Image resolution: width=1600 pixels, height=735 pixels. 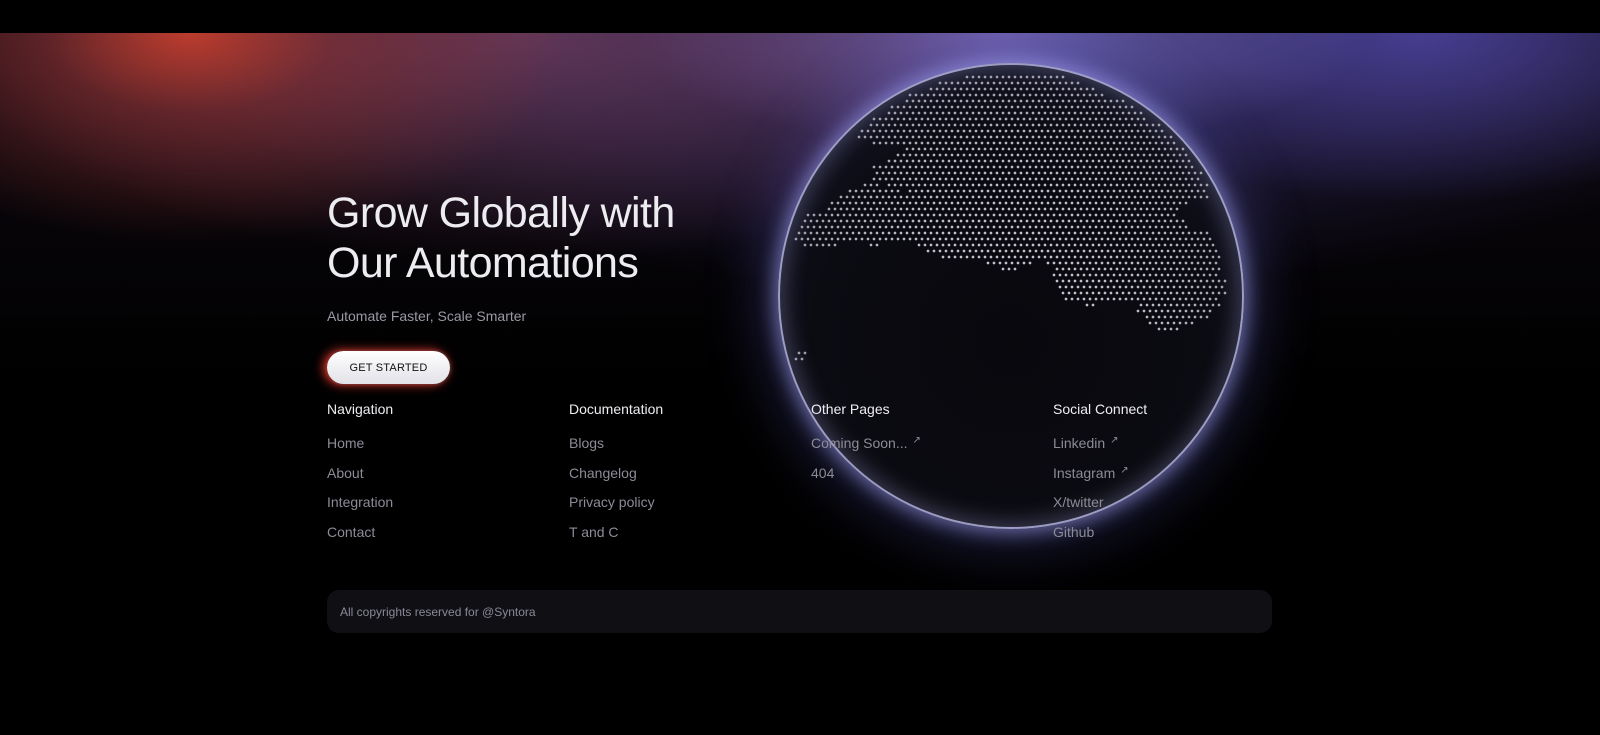 I want to click on footer-link-changelog: Changelog, so click(x=679, y=478).